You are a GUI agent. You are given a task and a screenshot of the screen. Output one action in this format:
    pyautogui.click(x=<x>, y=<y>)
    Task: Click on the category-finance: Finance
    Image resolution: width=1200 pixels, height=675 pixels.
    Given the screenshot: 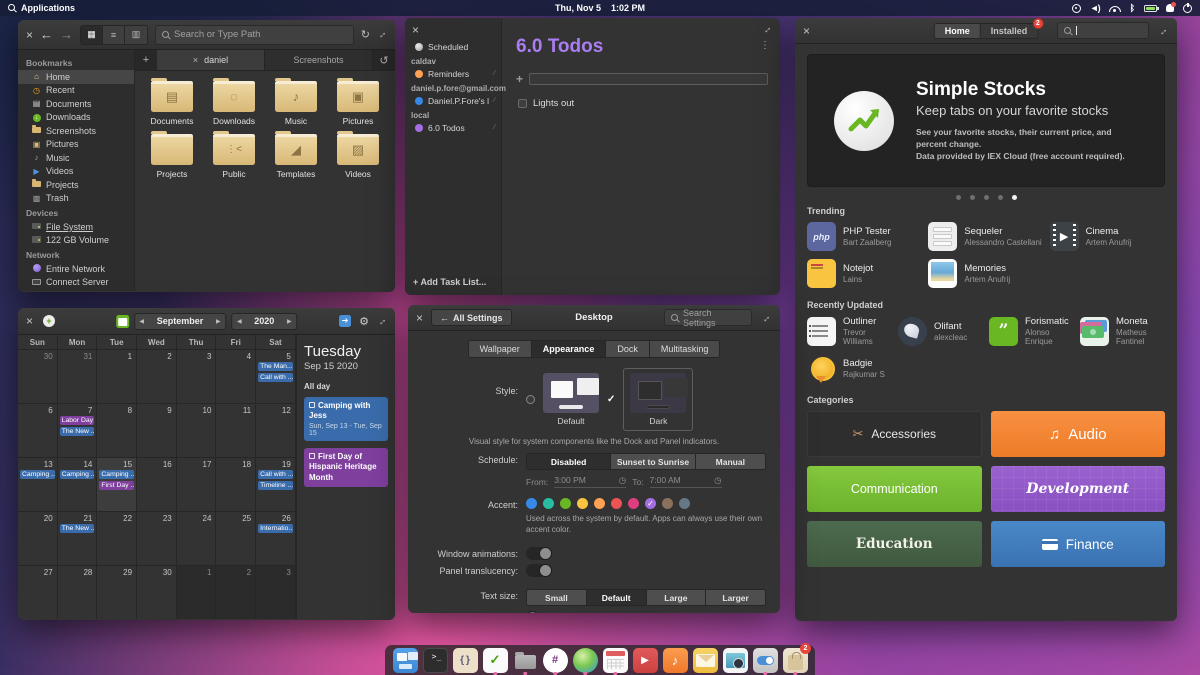 What is the action you would take?
    pyautogui.click(x=1077, y=544)
    